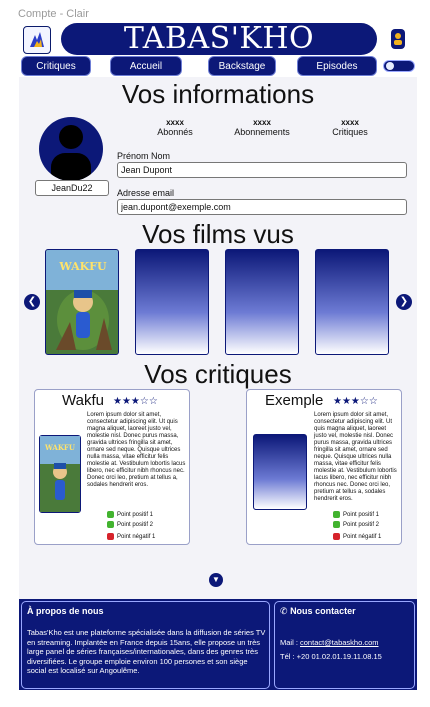 The width and height of the screenshot is (430, 707). Describe the element at coordinates (337, 66) in the screenshot. I see `nav-episodes: Episodes` at that location.